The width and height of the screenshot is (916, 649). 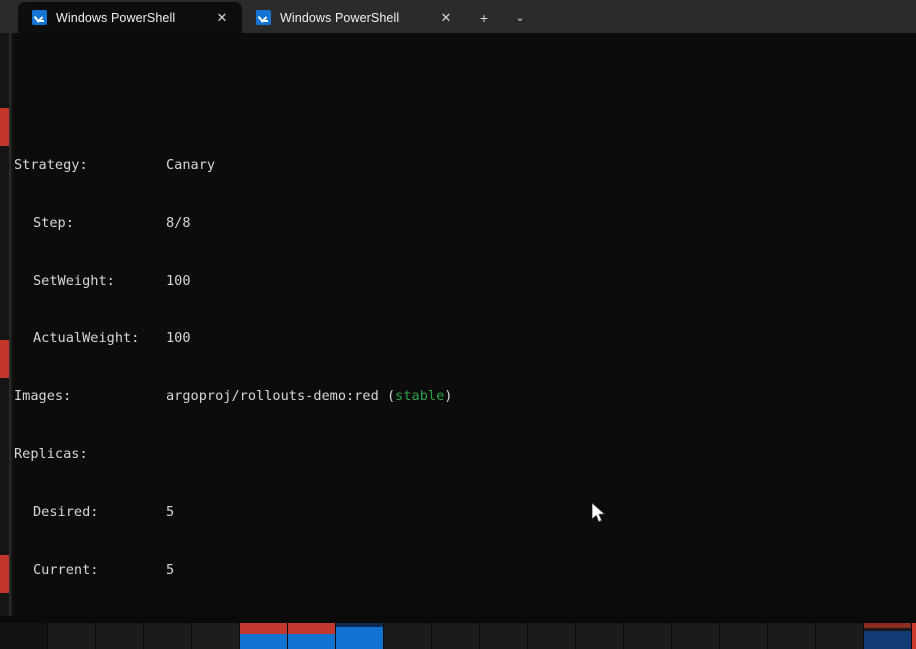 I want to click on summary-row-actualweight: ActualWeight: 100, so click(x=102, y=338).